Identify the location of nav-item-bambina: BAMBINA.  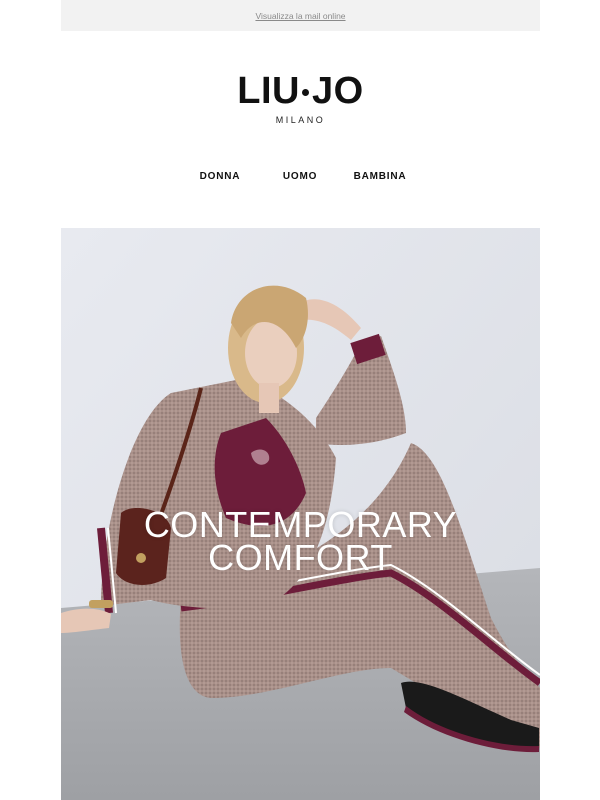
(380, 176).